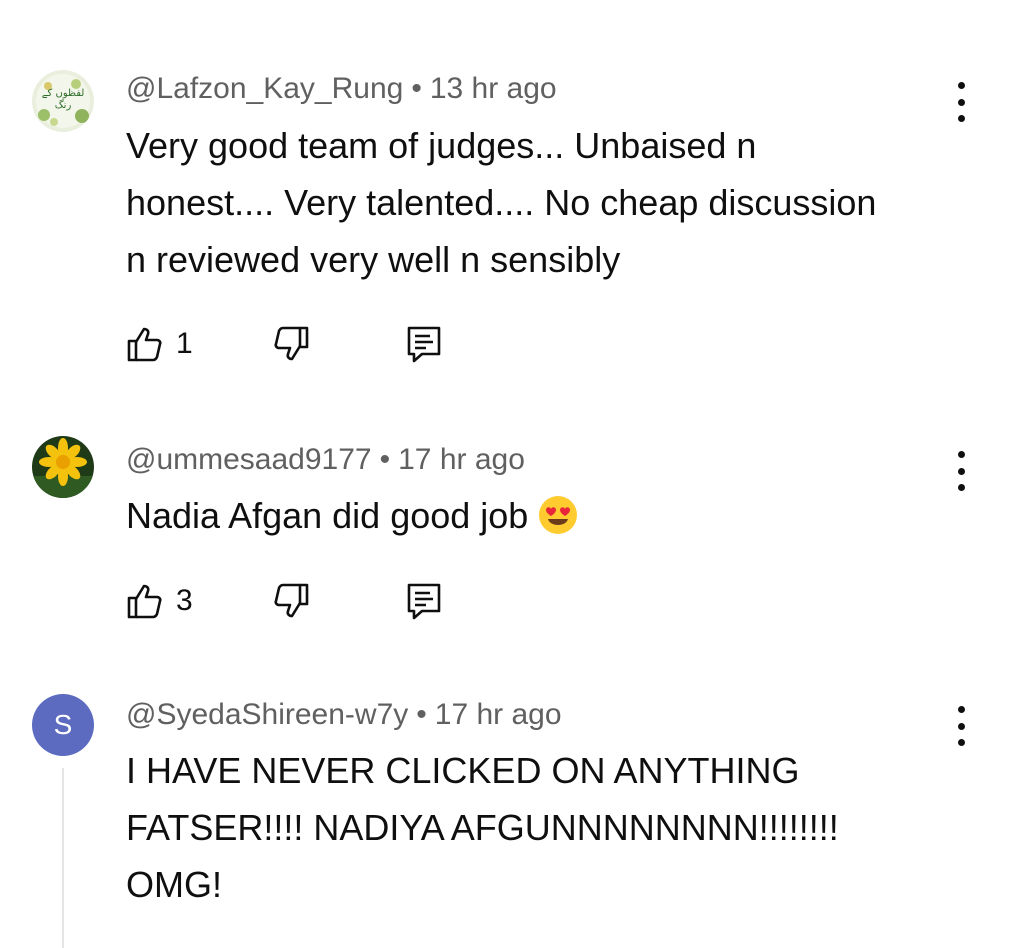  What do you see at coordinates (327, 515) in the screenshot?
I see `comment-text-content: Nadia Afgan did good job` at bounding box center [327, 515].